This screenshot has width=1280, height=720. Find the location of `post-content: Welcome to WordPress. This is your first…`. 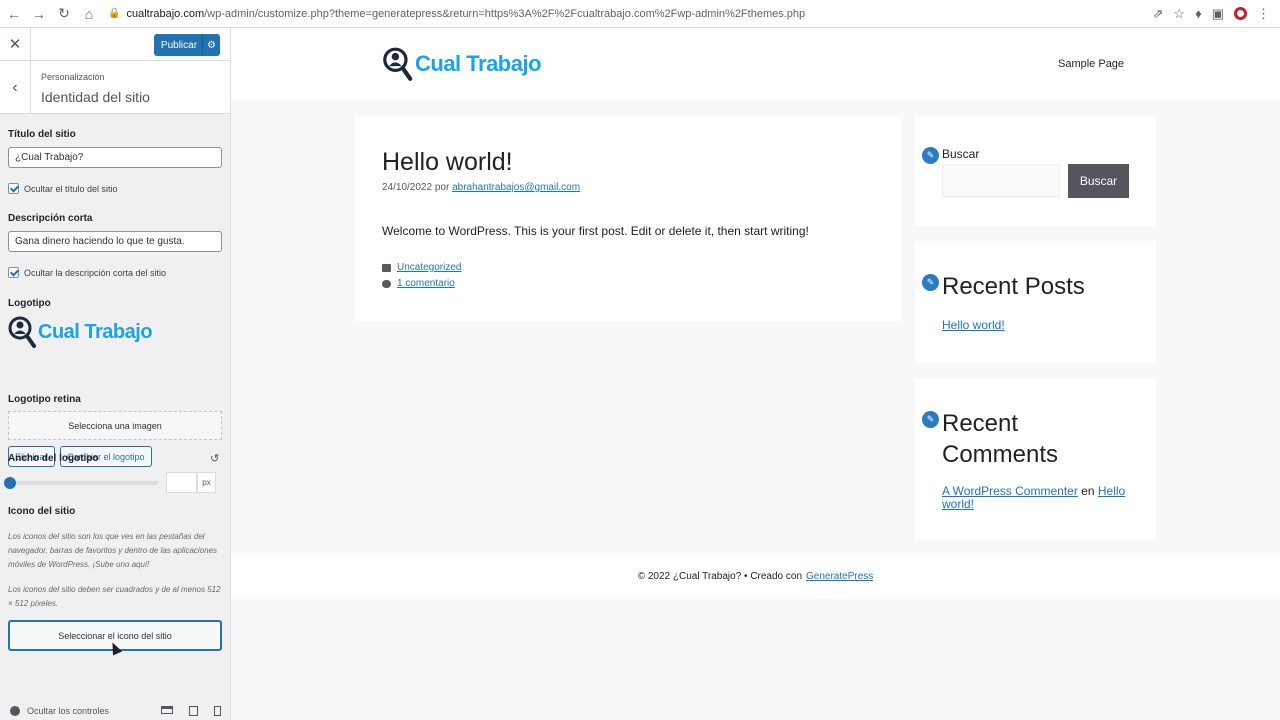

post-content: Welcome to WordPress. This is your first… is located at coordinates (595, 231).